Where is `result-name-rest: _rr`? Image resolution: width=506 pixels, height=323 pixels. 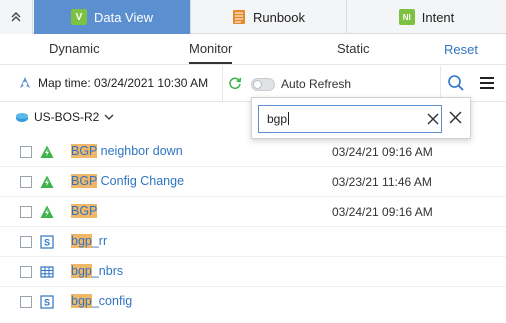 result-name-rest: _rr is located at coordinates (99, 241).